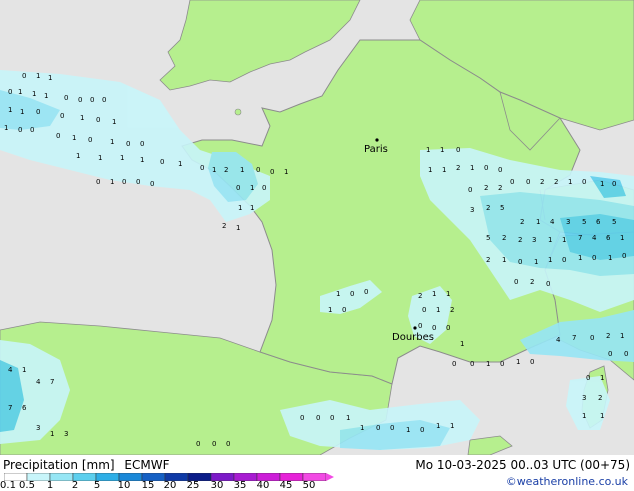 The width and height of the screenshot is (634, 491). What do you see at coordinates (377, 140) in the screenshot?
I see `city-dot-paris` at bounding box center [377, 140].